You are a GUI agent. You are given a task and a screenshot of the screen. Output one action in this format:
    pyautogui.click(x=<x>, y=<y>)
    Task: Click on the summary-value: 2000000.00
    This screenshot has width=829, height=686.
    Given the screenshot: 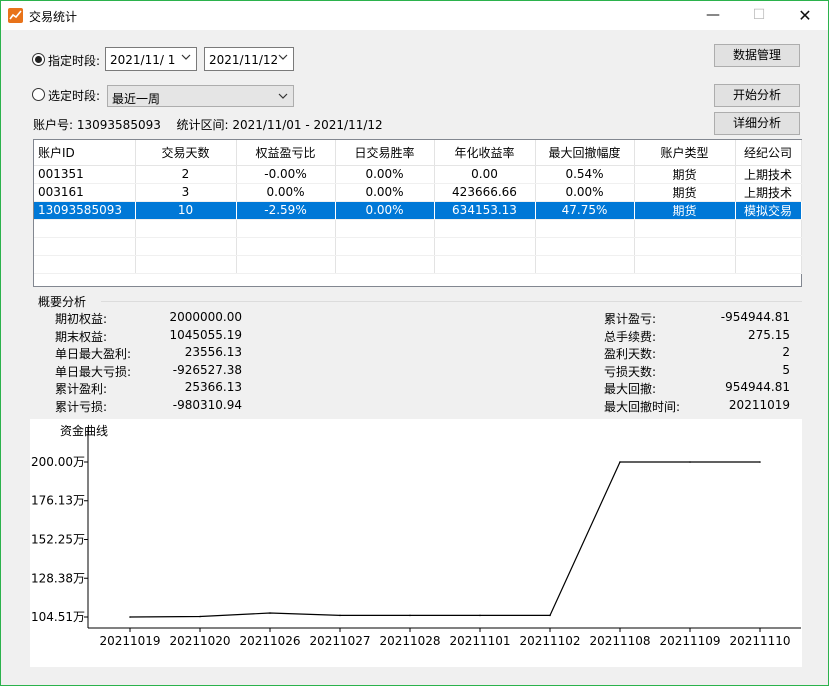 What is the action you would take?
    pyautogui.click(x=205, y=317)
    